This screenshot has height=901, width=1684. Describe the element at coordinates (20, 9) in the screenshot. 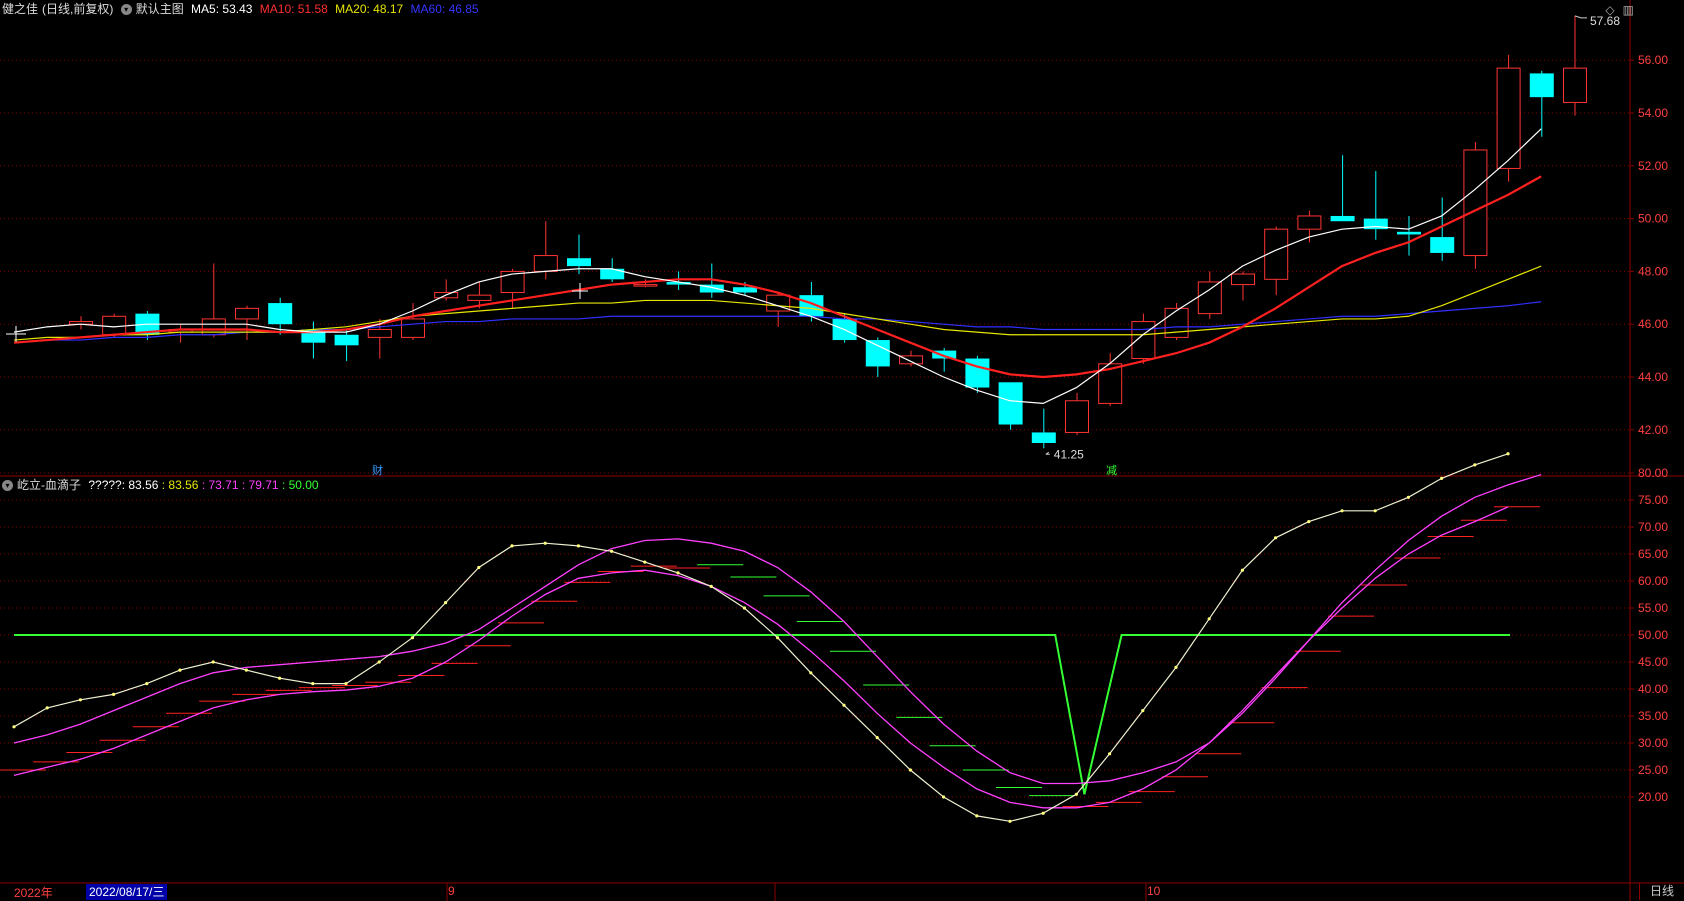

I see `stock-name: 健之佳` at that location.